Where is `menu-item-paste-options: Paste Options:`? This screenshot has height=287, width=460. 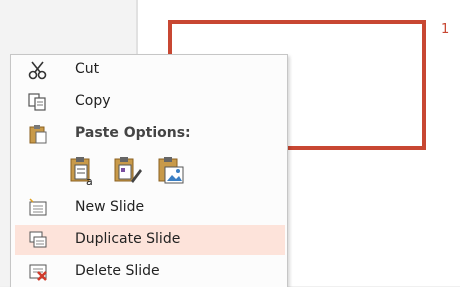
menu-item-paste-options: Paste Options: is located at coordinates (150, 134).